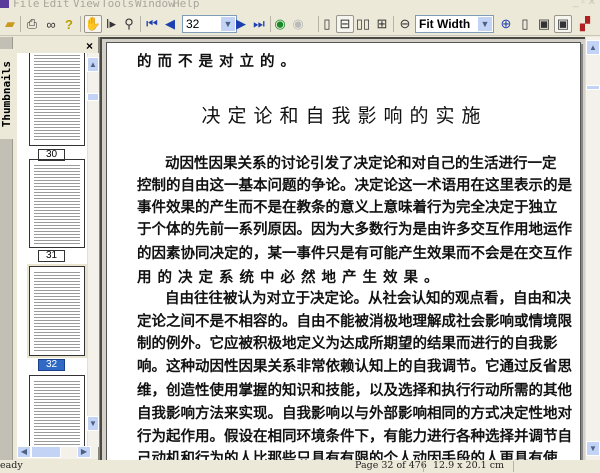 The height and width of the screenshot is (473, 600). I want to click on side-tabs: Thumbnails, so click(6, 248).